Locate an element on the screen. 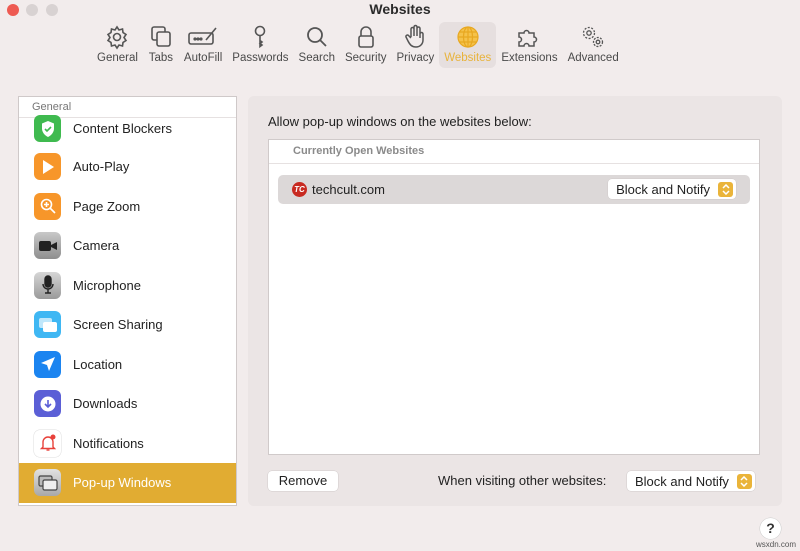 The height and width of the screenshot is (551, 800). tab-general: General is located at coordinates (117, 45).